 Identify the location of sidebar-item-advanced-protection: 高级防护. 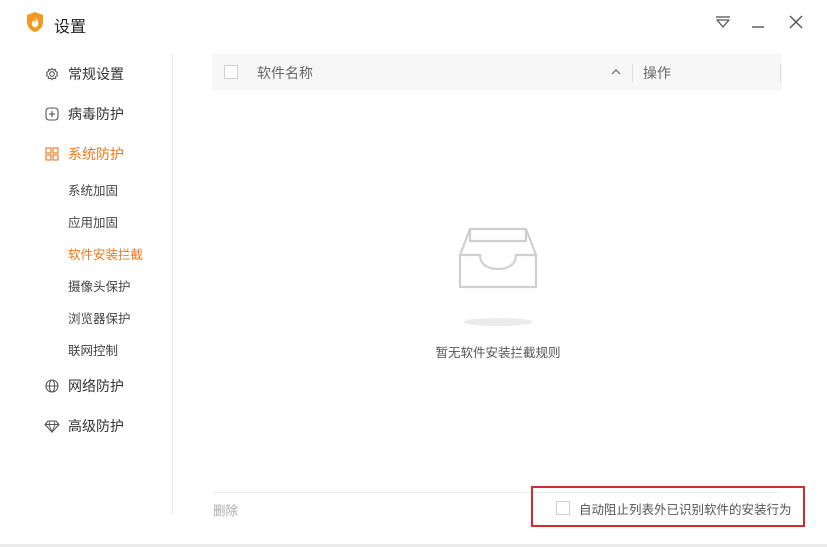
(84, 426).